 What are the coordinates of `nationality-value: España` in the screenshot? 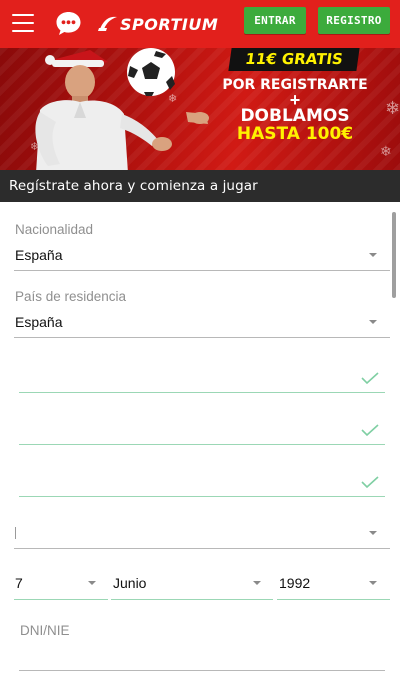 It's located at (39, 255).